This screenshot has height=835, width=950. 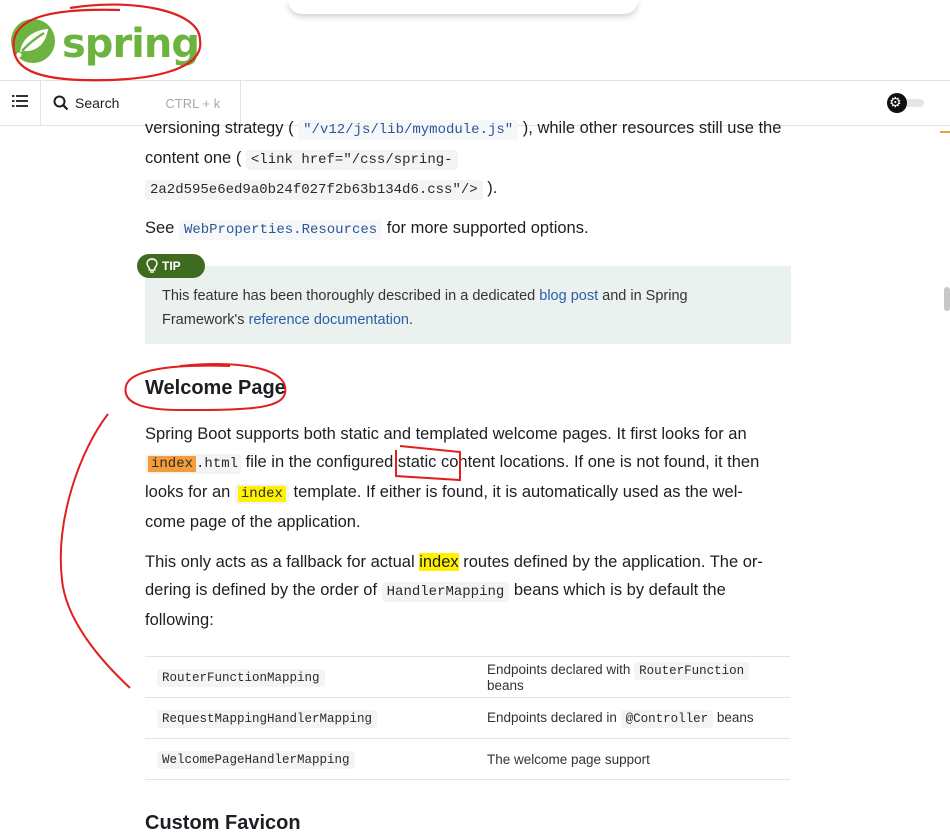 I want to click on blog-post-link: blog post, so click(x=568, y=296).